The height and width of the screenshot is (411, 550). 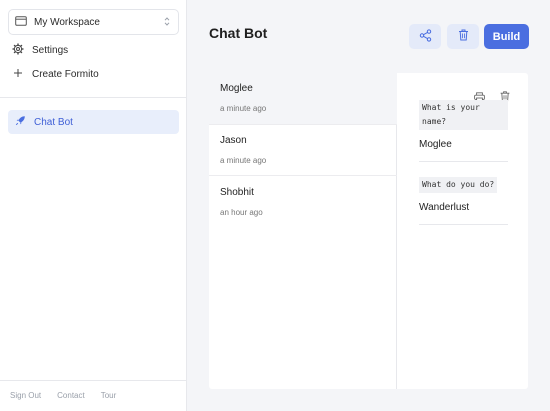 I want to click on share-icon, so click(x=425, y=36).